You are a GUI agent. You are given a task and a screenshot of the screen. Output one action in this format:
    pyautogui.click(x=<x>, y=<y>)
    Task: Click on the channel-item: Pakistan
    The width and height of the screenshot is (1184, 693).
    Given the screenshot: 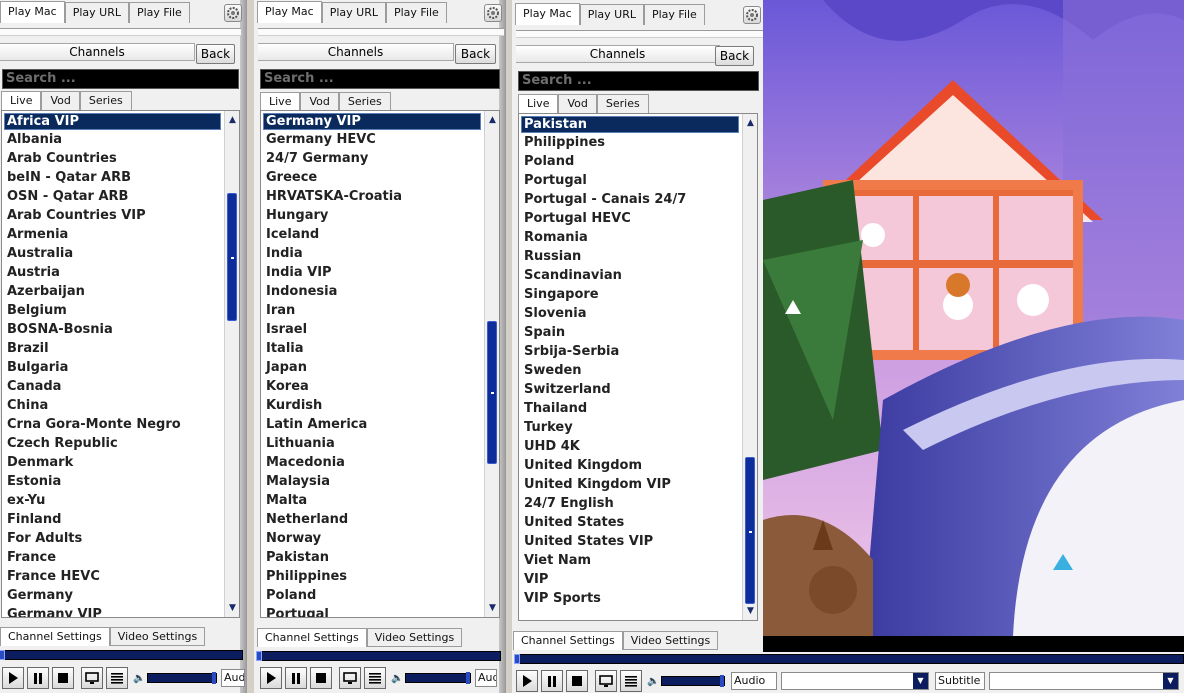 What is the action you would take?
    pyautogui.click(x=372, y=557)
    